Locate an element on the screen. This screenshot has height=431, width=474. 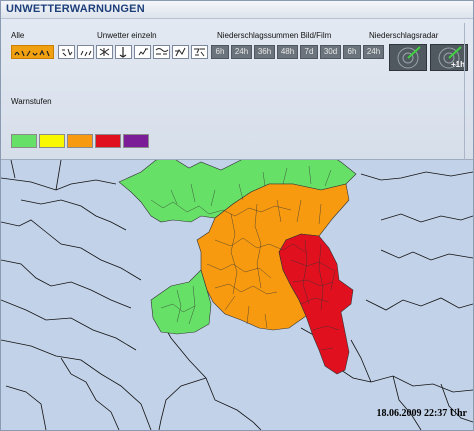
widget-title: UNWETTERWARNUNGEN is located at coordinates (75, 9).